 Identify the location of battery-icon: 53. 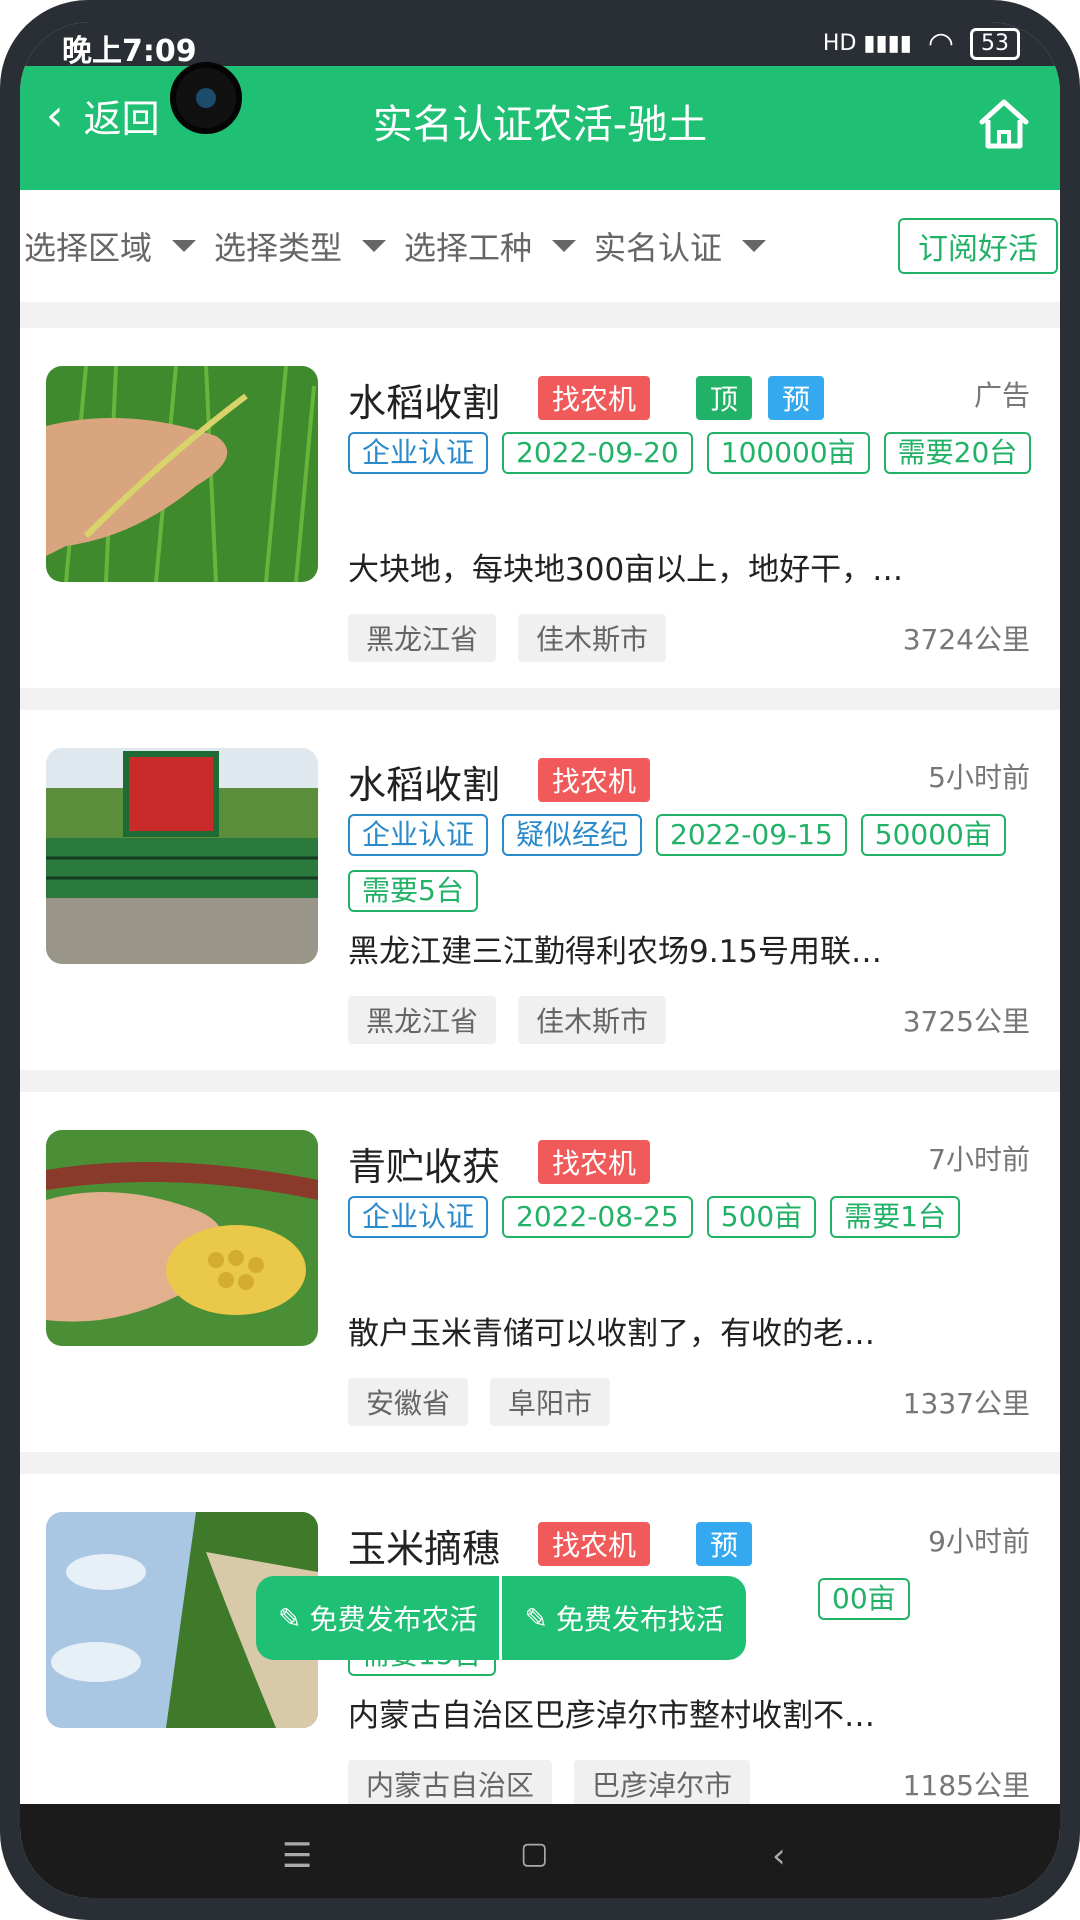
(995, 43).